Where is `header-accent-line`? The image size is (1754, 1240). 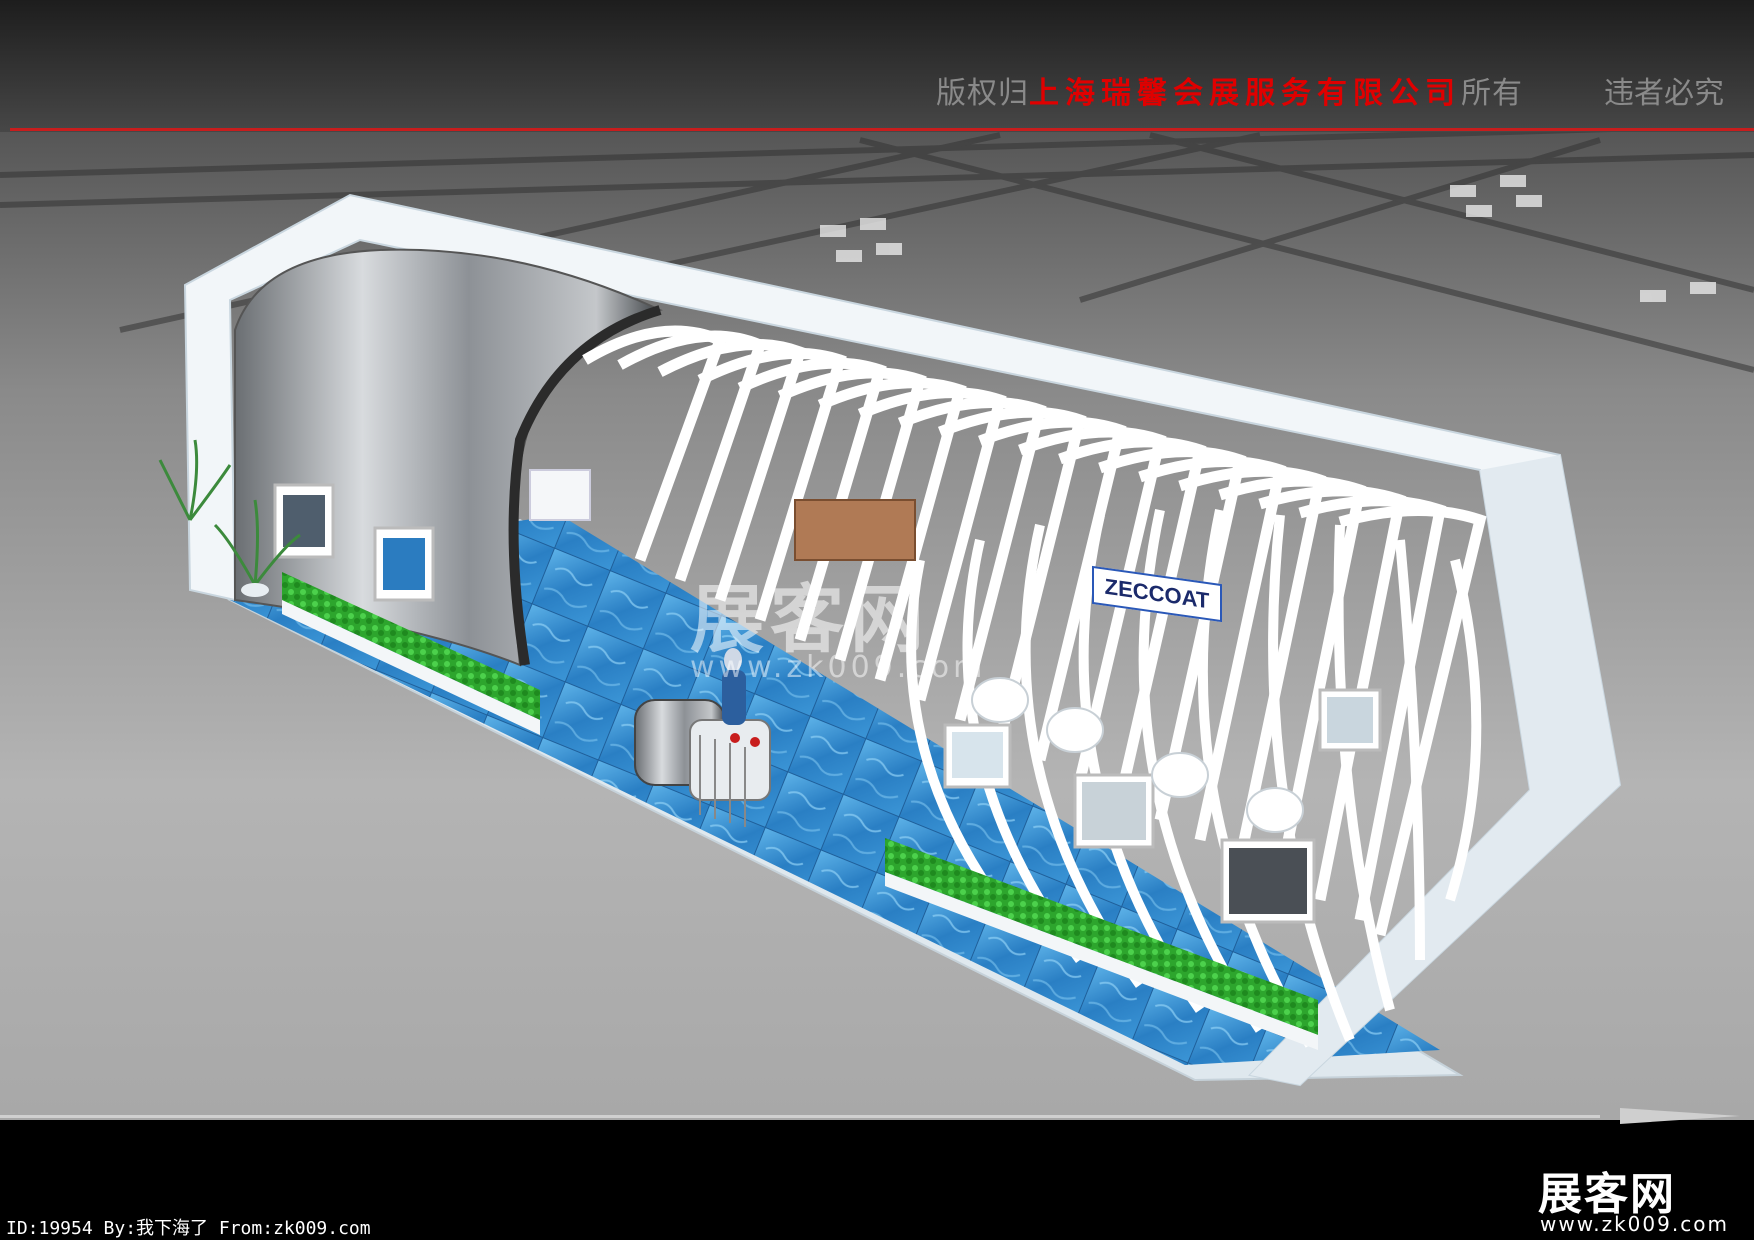
header-accent-line is located at coordinates (882, 129).